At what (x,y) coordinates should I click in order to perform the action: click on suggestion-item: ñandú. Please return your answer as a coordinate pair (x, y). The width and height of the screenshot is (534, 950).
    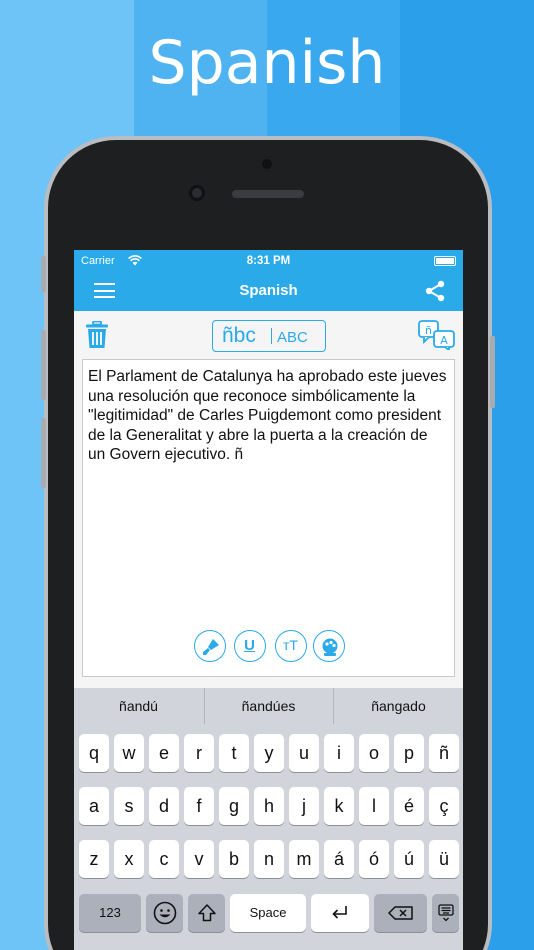
    Looking at the image, I should click on (138, 706).